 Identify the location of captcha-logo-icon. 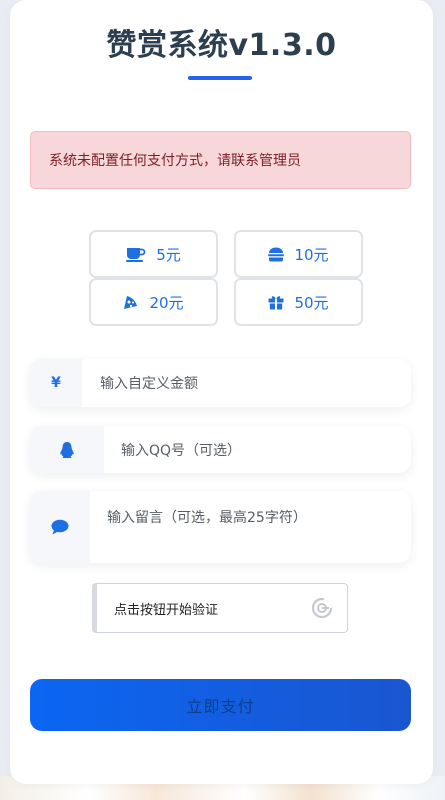
(322, 610).